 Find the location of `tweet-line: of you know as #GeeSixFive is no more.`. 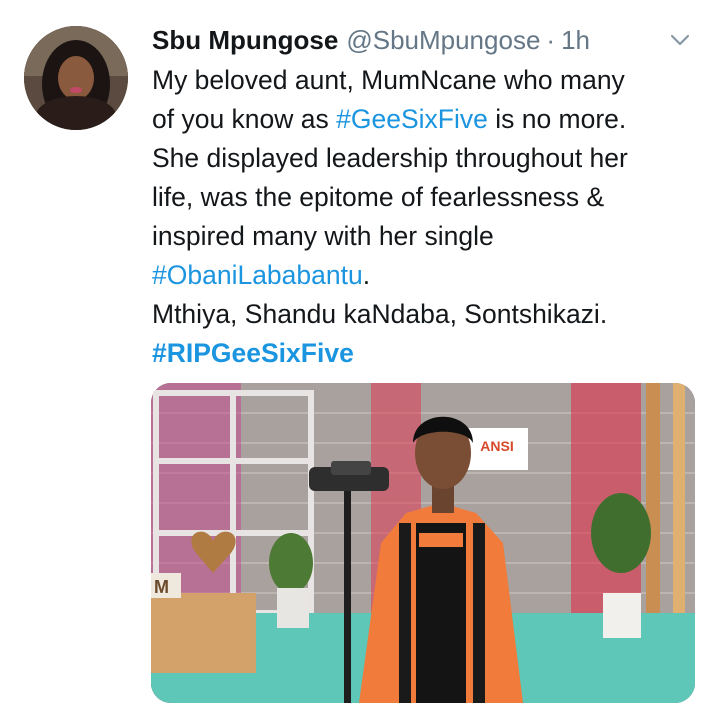

tweet-line: of you know as #GeeSixFive is no more. is located at coordinates (429, 119).